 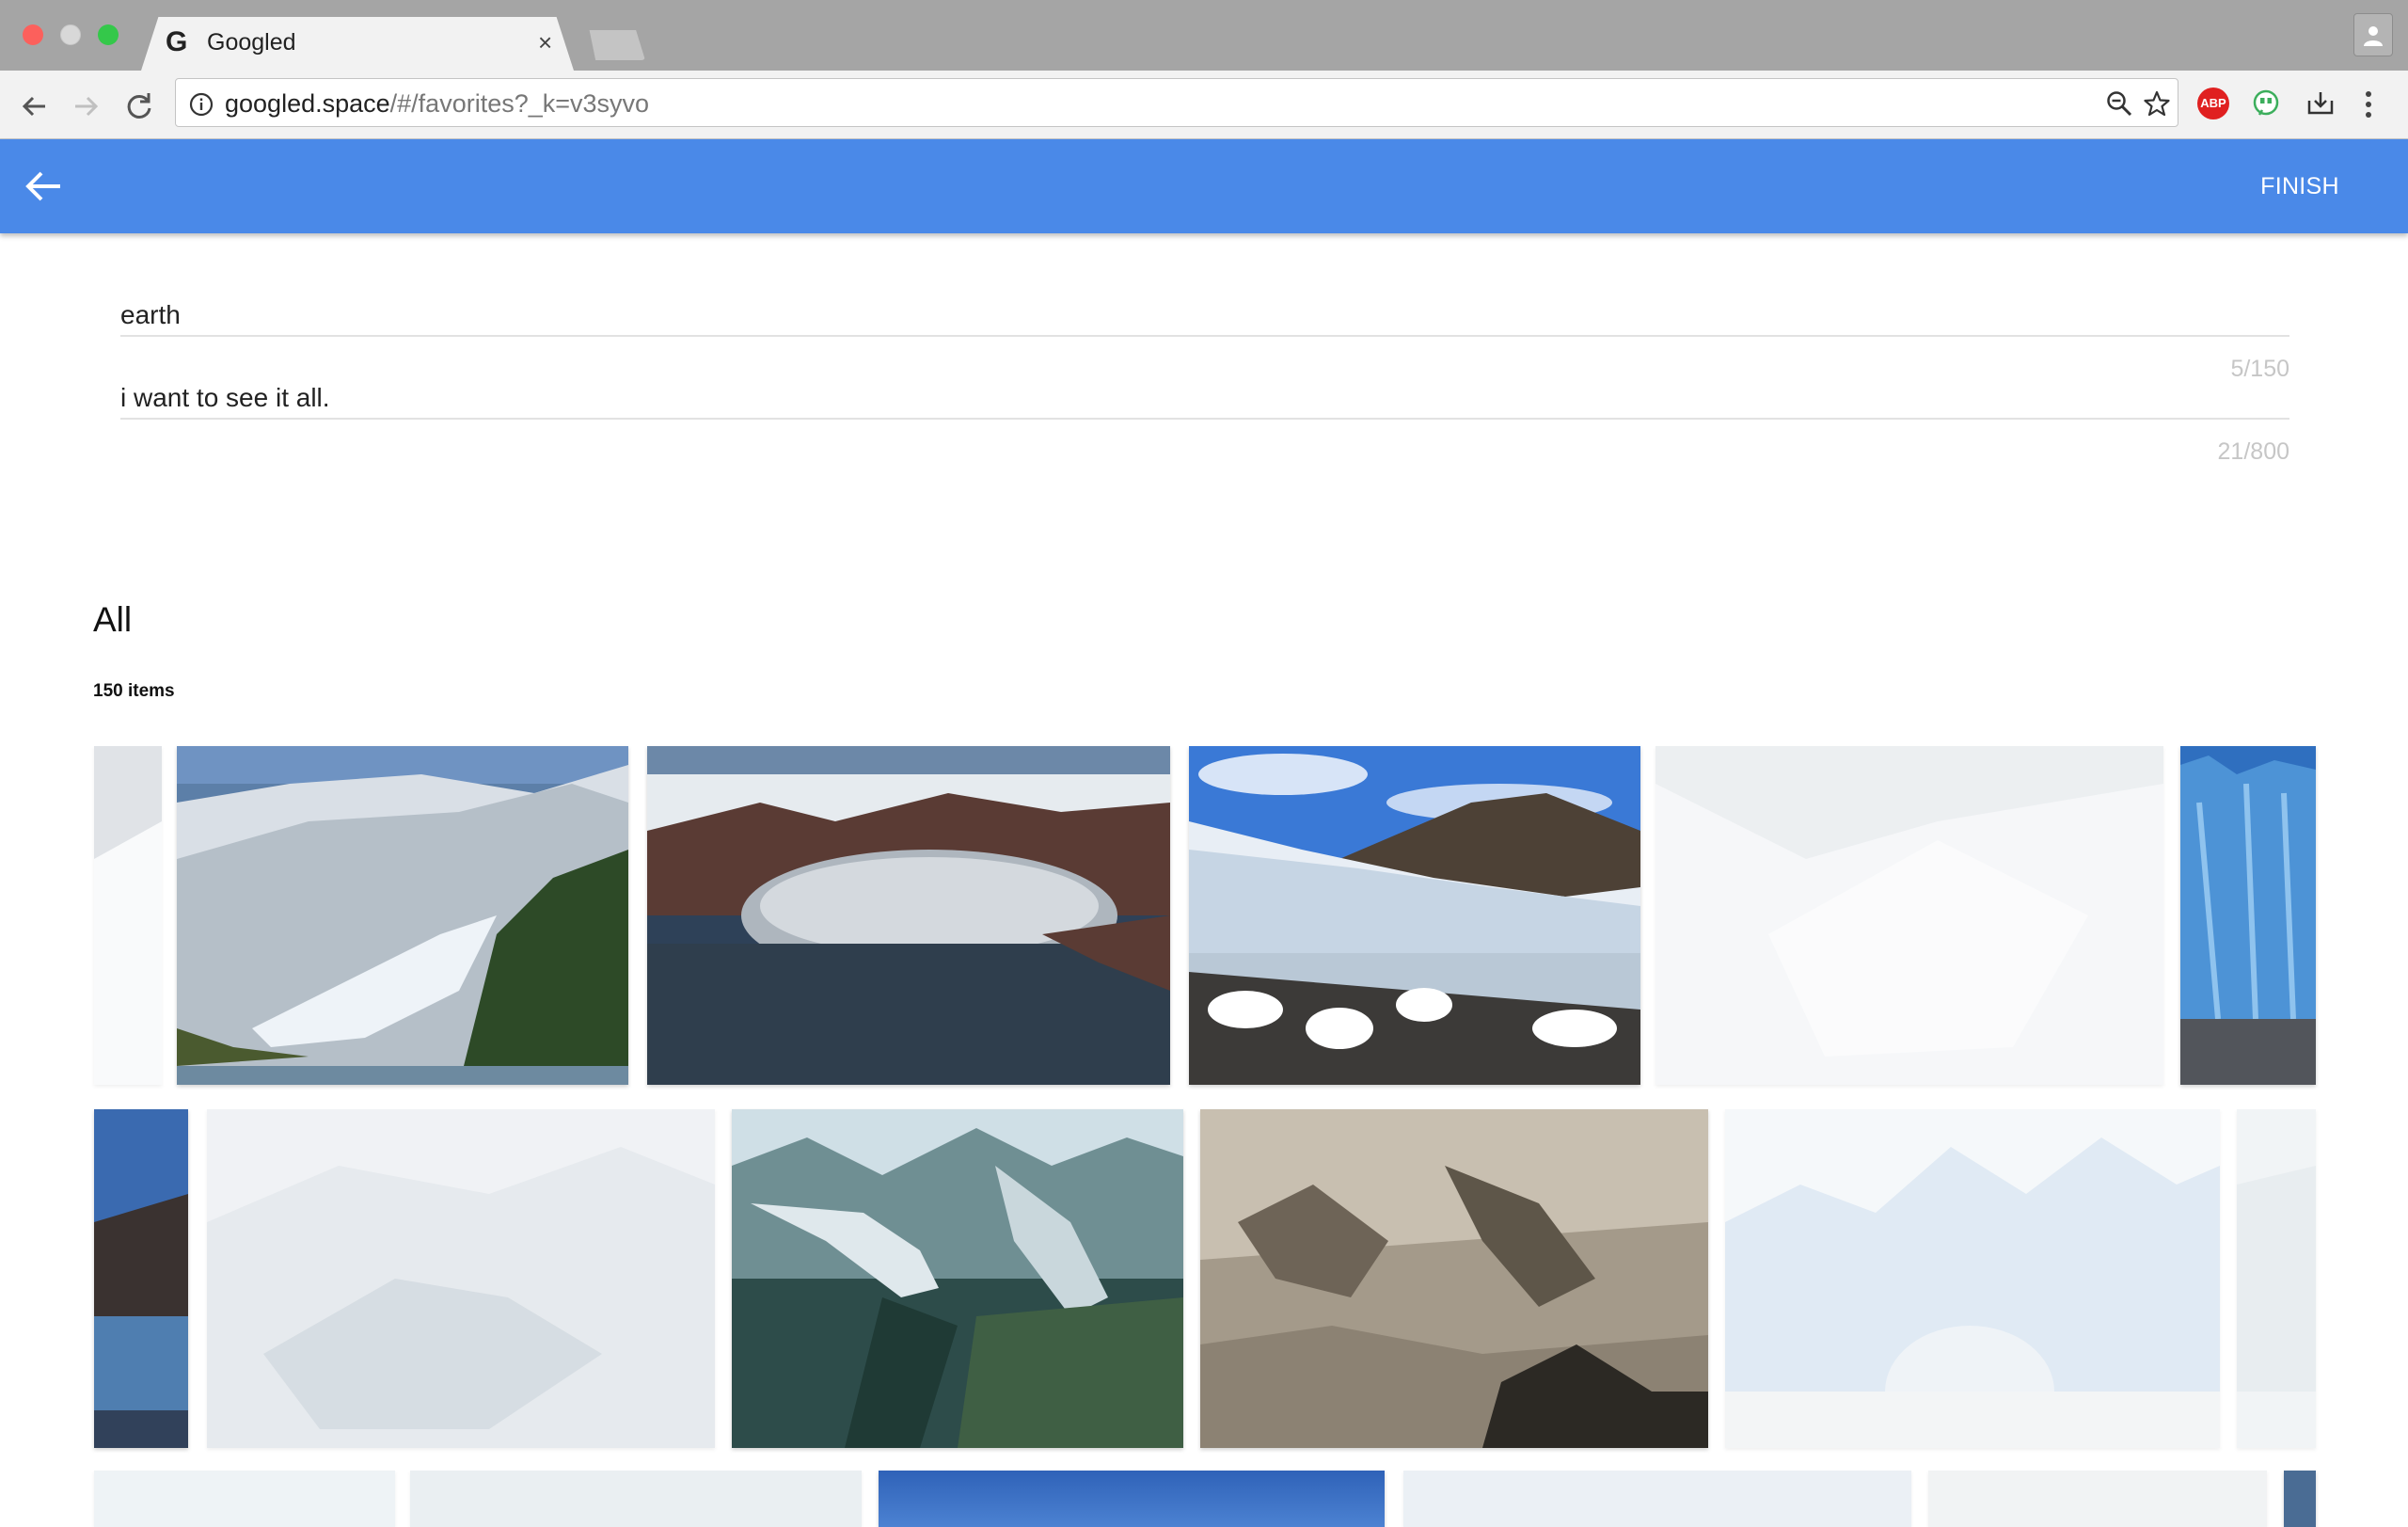 I want to click on valley-glacier-image, so click(x=403, y=915).